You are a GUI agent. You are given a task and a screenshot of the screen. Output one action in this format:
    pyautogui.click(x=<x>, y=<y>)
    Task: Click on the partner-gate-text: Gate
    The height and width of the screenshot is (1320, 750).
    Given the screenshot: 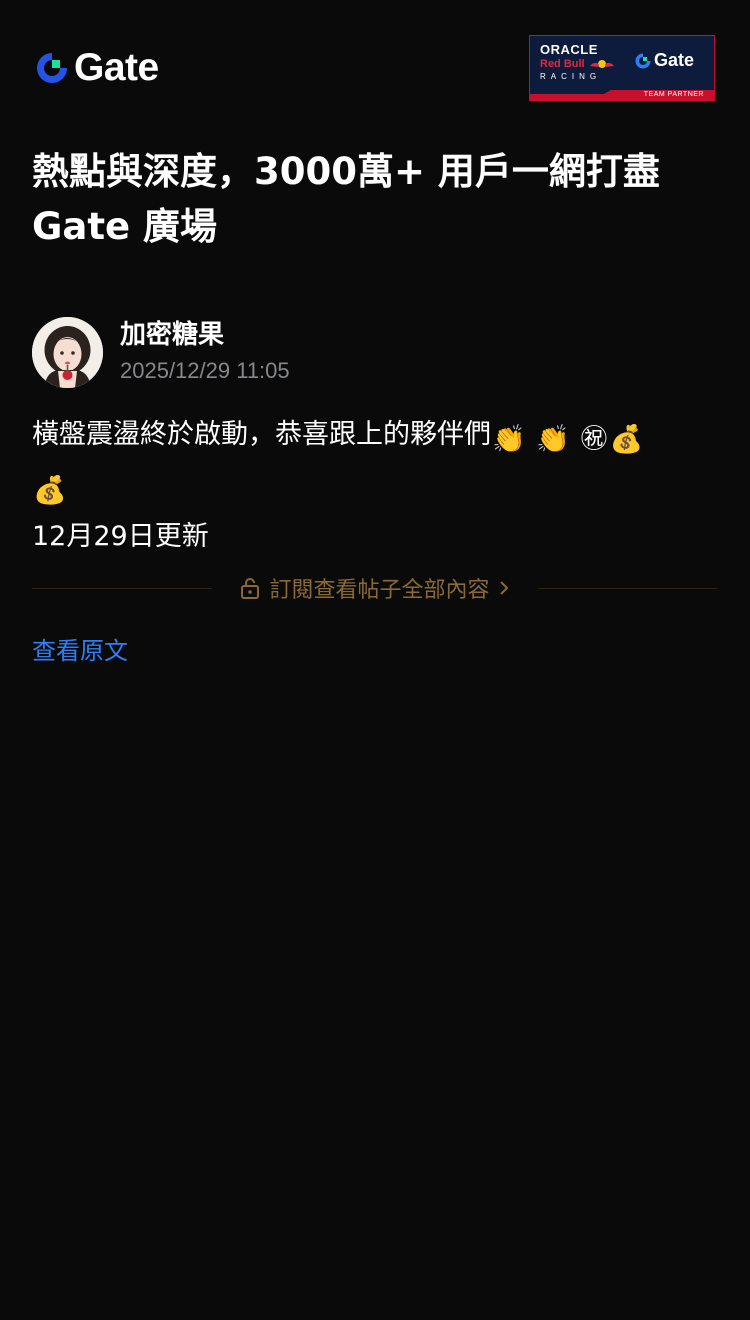 What is the action you would take?
    pyautogui.click(x=674, y=60)
    